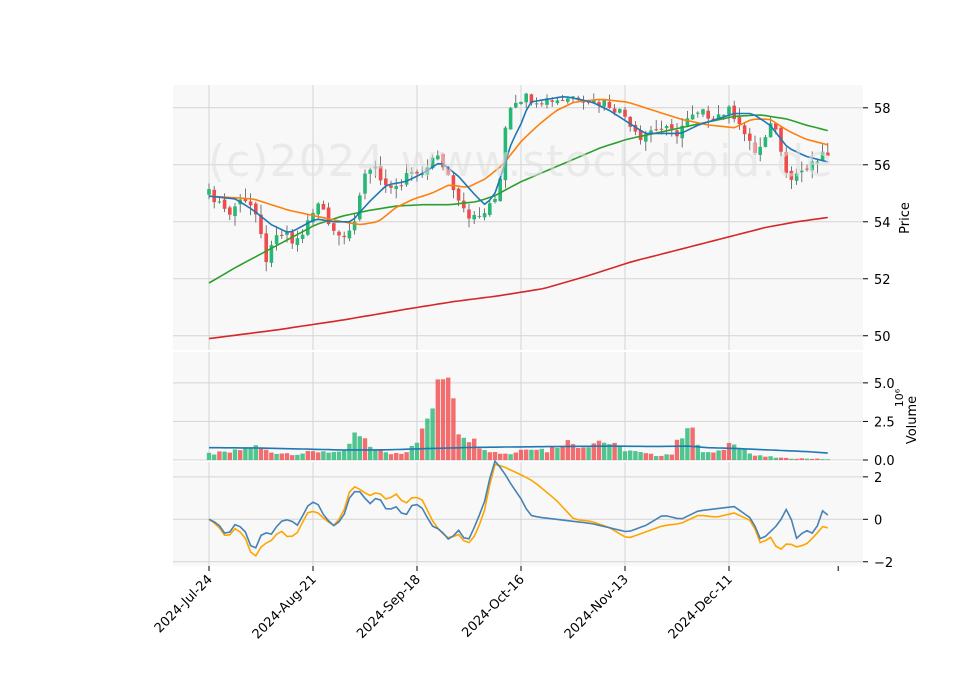  I want to click on price-ytick-label: 50, so click(882, 337).